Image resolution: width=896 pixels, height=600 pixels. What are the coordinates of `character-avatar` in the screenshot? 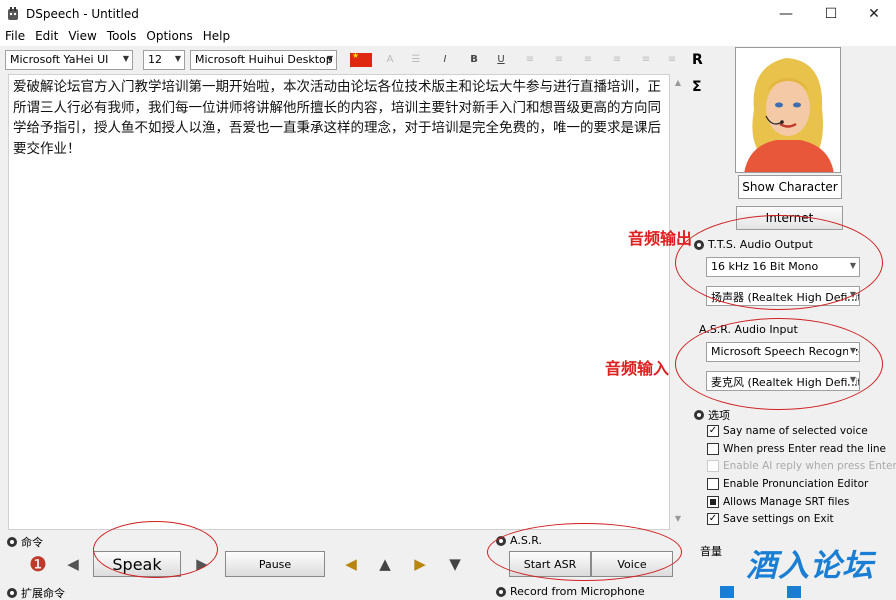 It's located at (788, 110).